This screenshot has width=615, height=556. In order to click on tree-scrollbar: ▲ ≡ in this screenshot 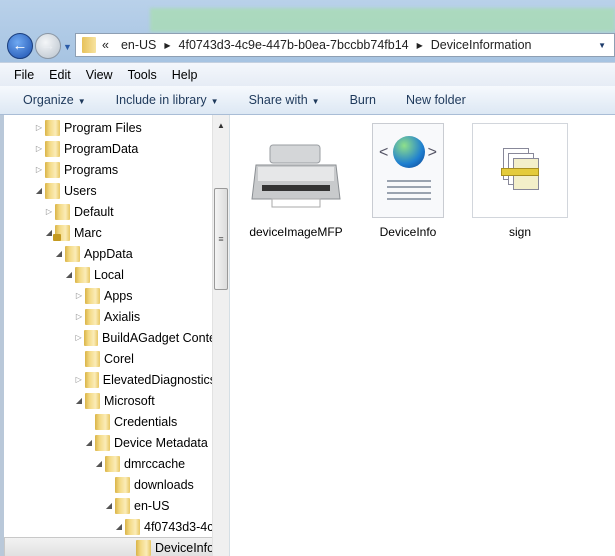, I will do `click(220, 335)`.